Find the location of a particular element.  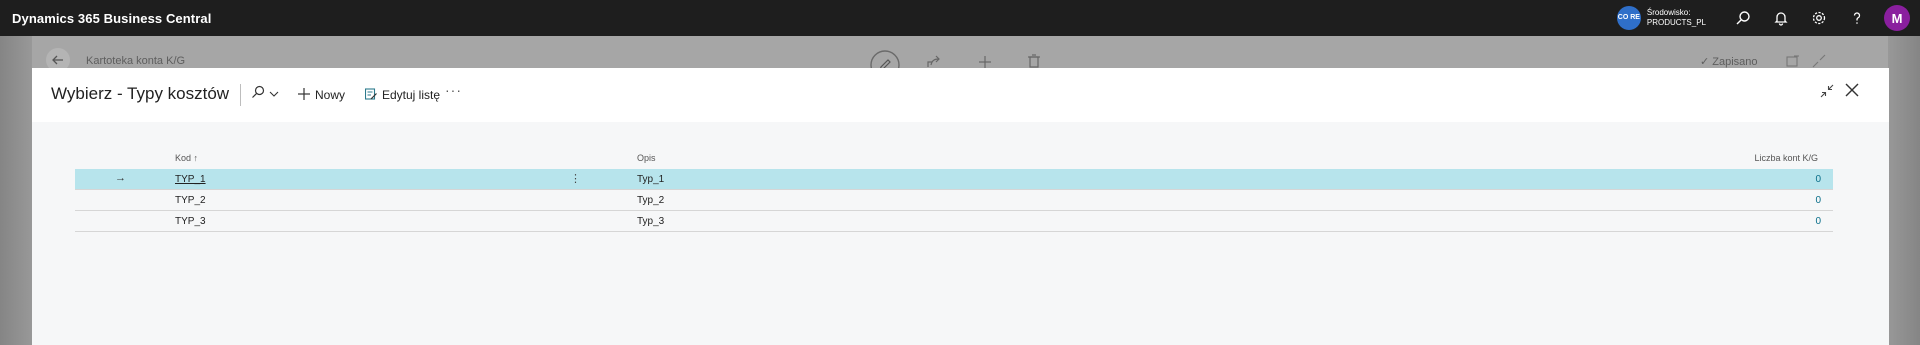

user-avatar: M is located at coordinates (1897, 18).